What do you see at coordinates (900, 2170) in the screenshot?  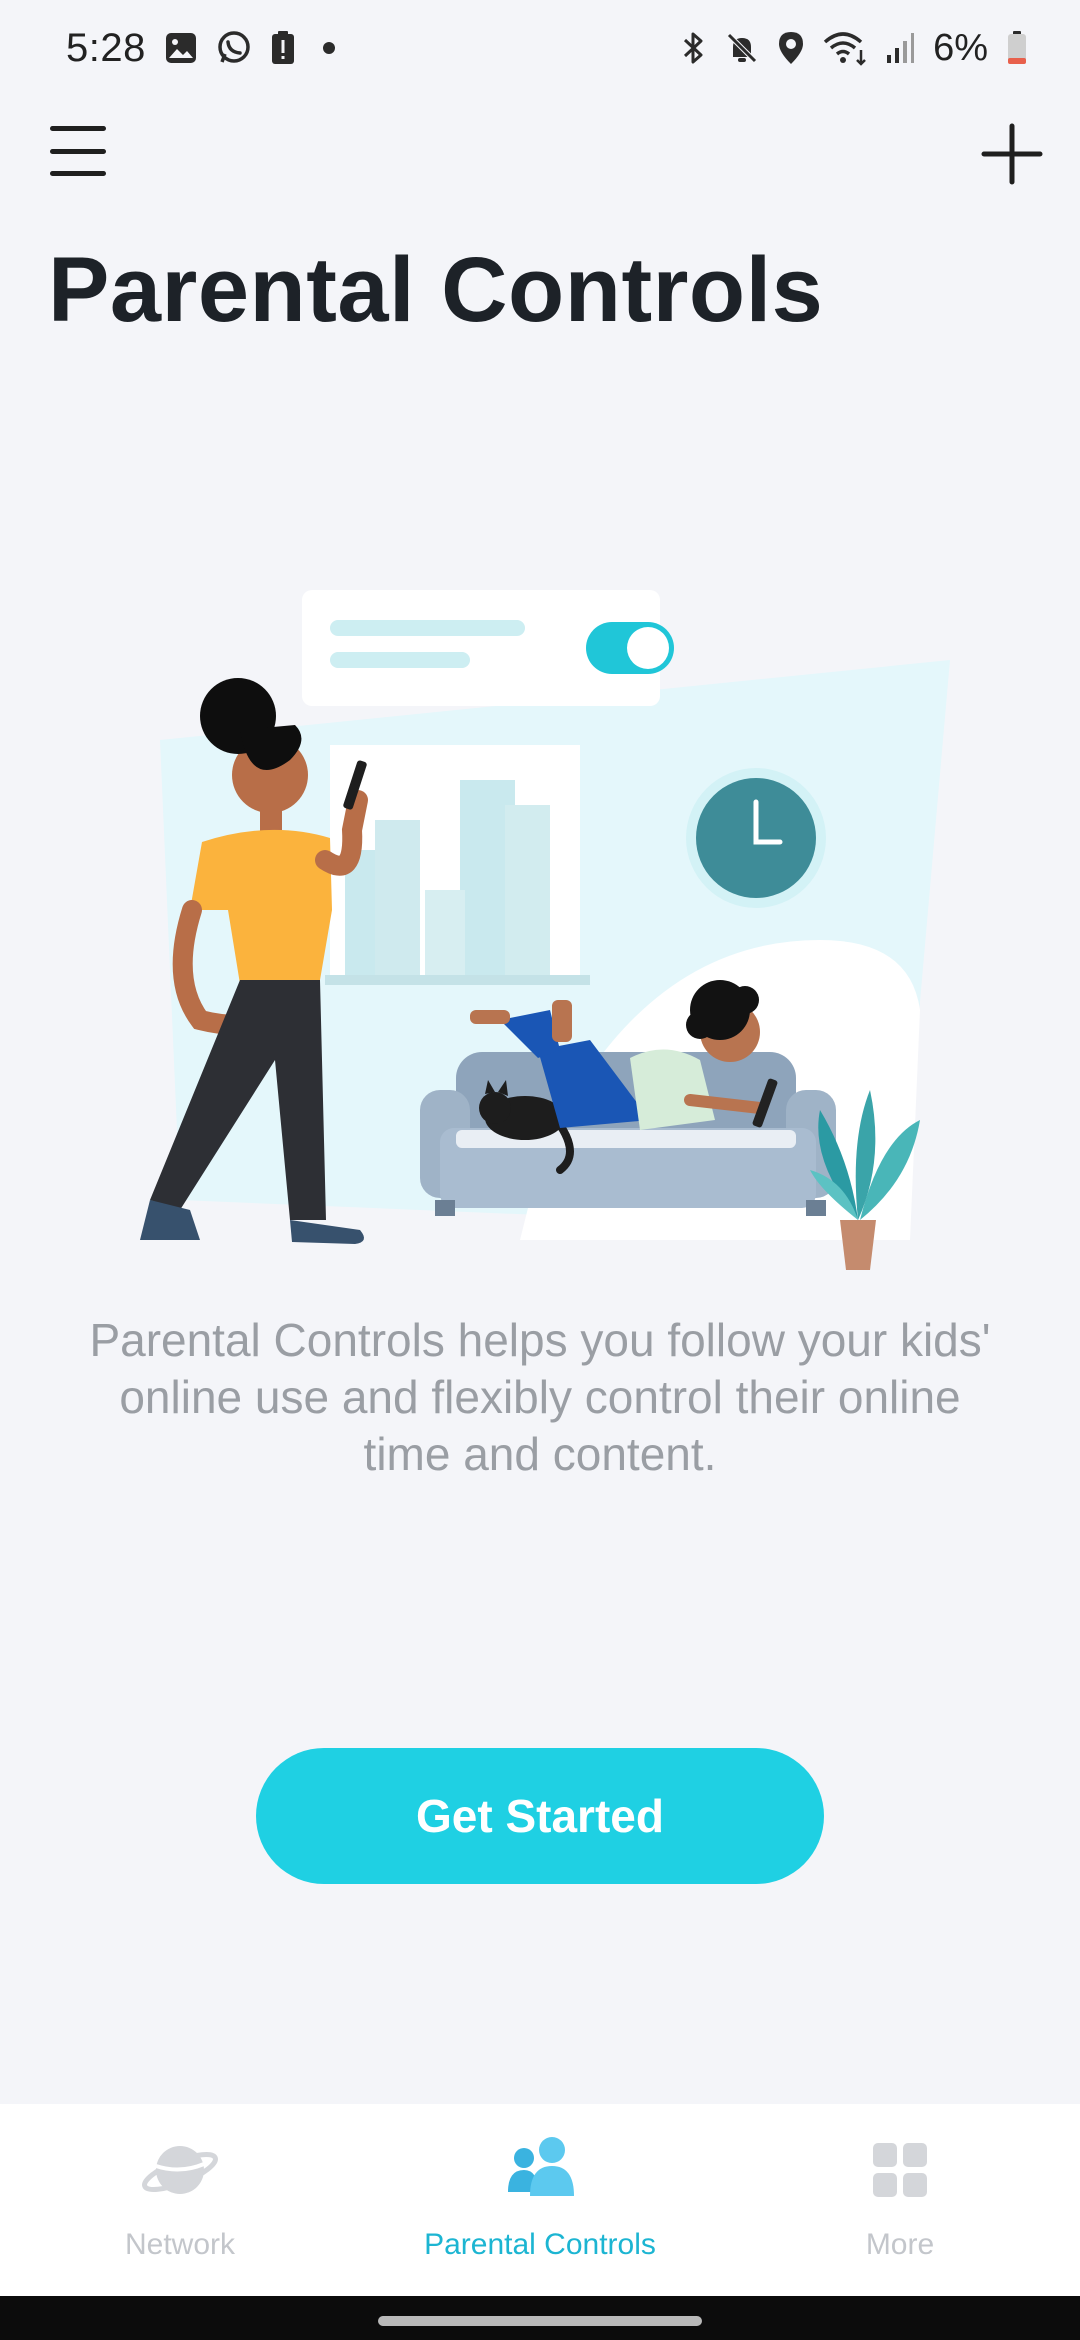 I see `grid-icon` at bounding box center [900, 2170].